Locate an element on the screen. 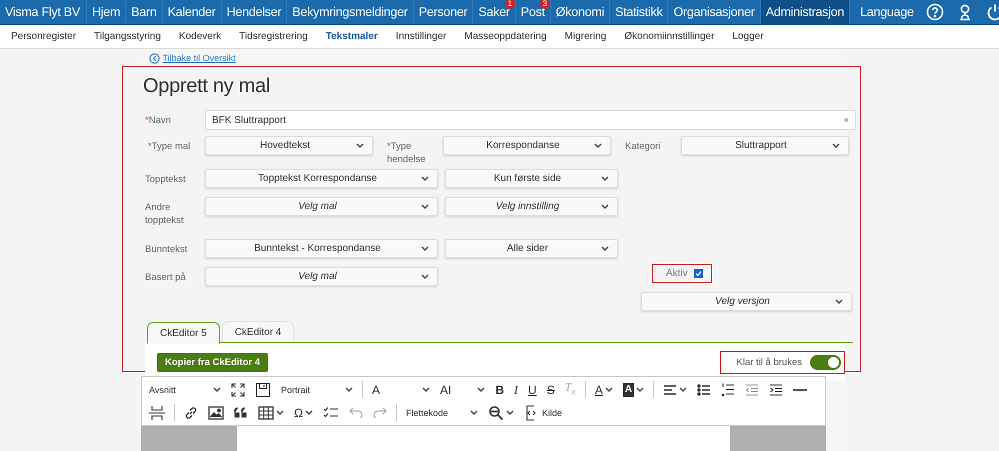  select-dropdown: Alle sider is located at coordinates (531, 248).